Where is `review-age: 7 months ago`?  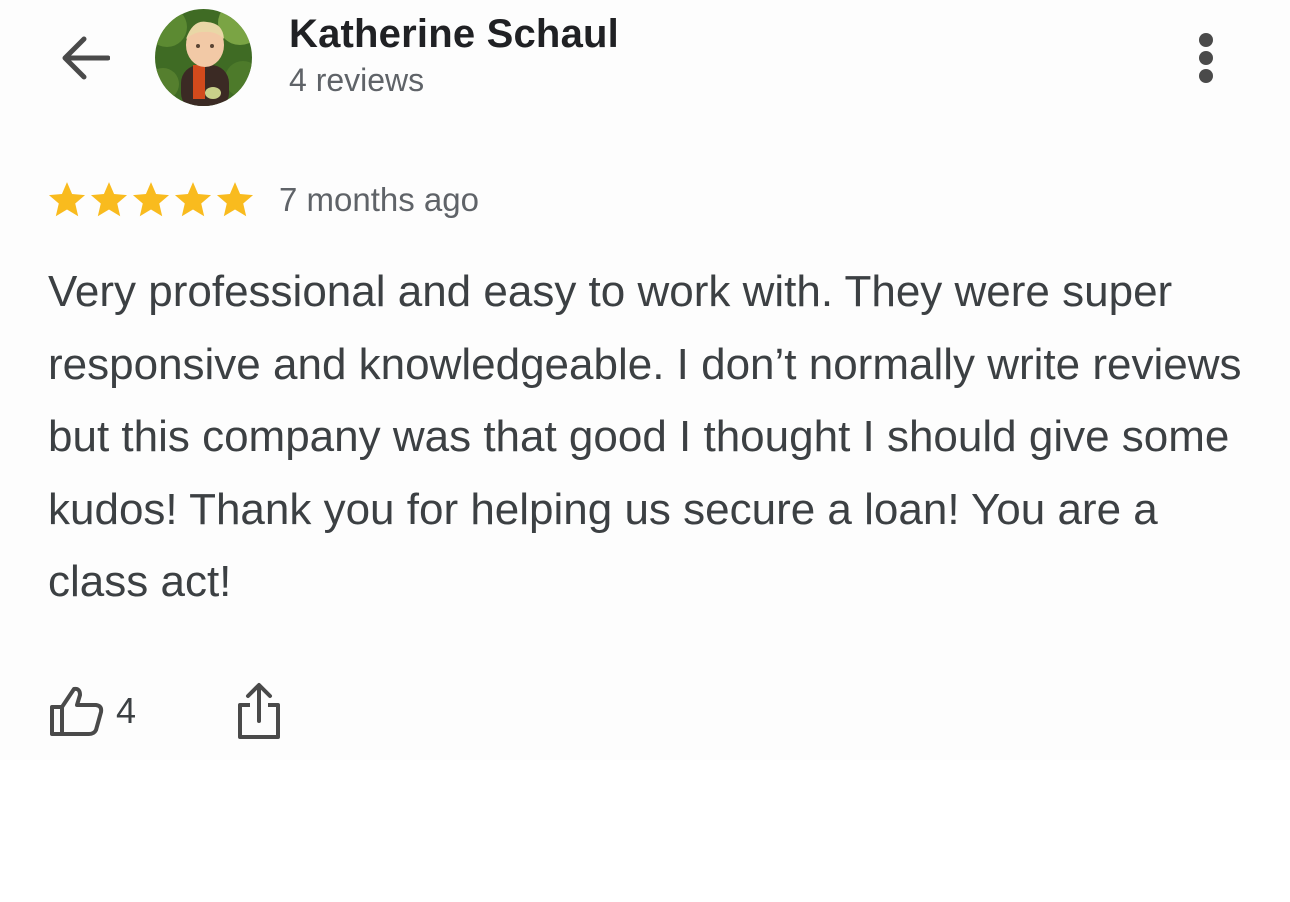 review-age: 7 months ago is located at coordinates (379, 199).